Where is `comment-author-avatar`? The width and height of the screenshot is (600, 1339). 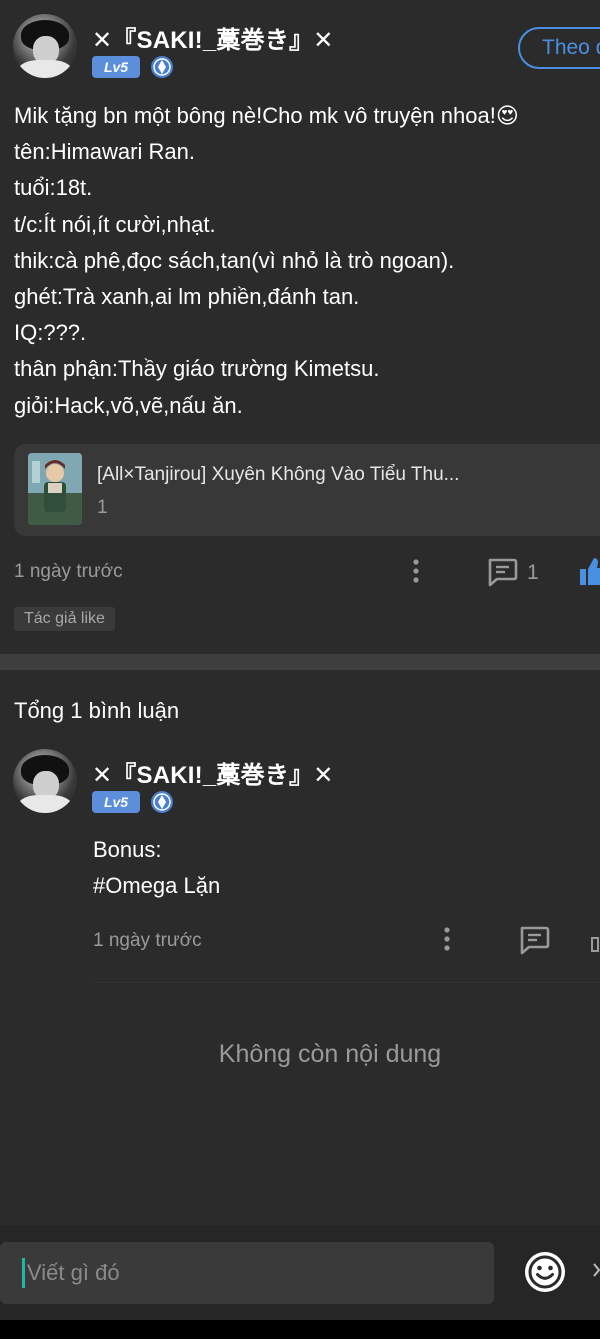
comment-author-avatar is located at coordinates (45, 781).